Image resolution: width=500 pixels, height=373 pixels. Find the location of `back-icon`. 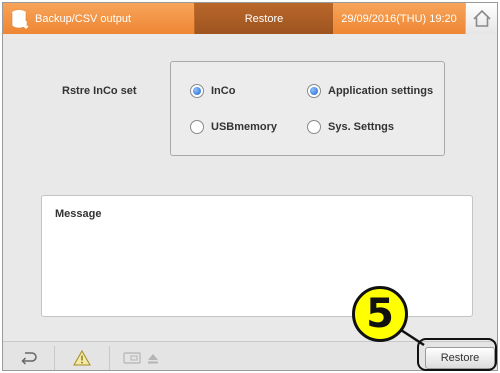

back-icon is located at coordinates (29, 358).